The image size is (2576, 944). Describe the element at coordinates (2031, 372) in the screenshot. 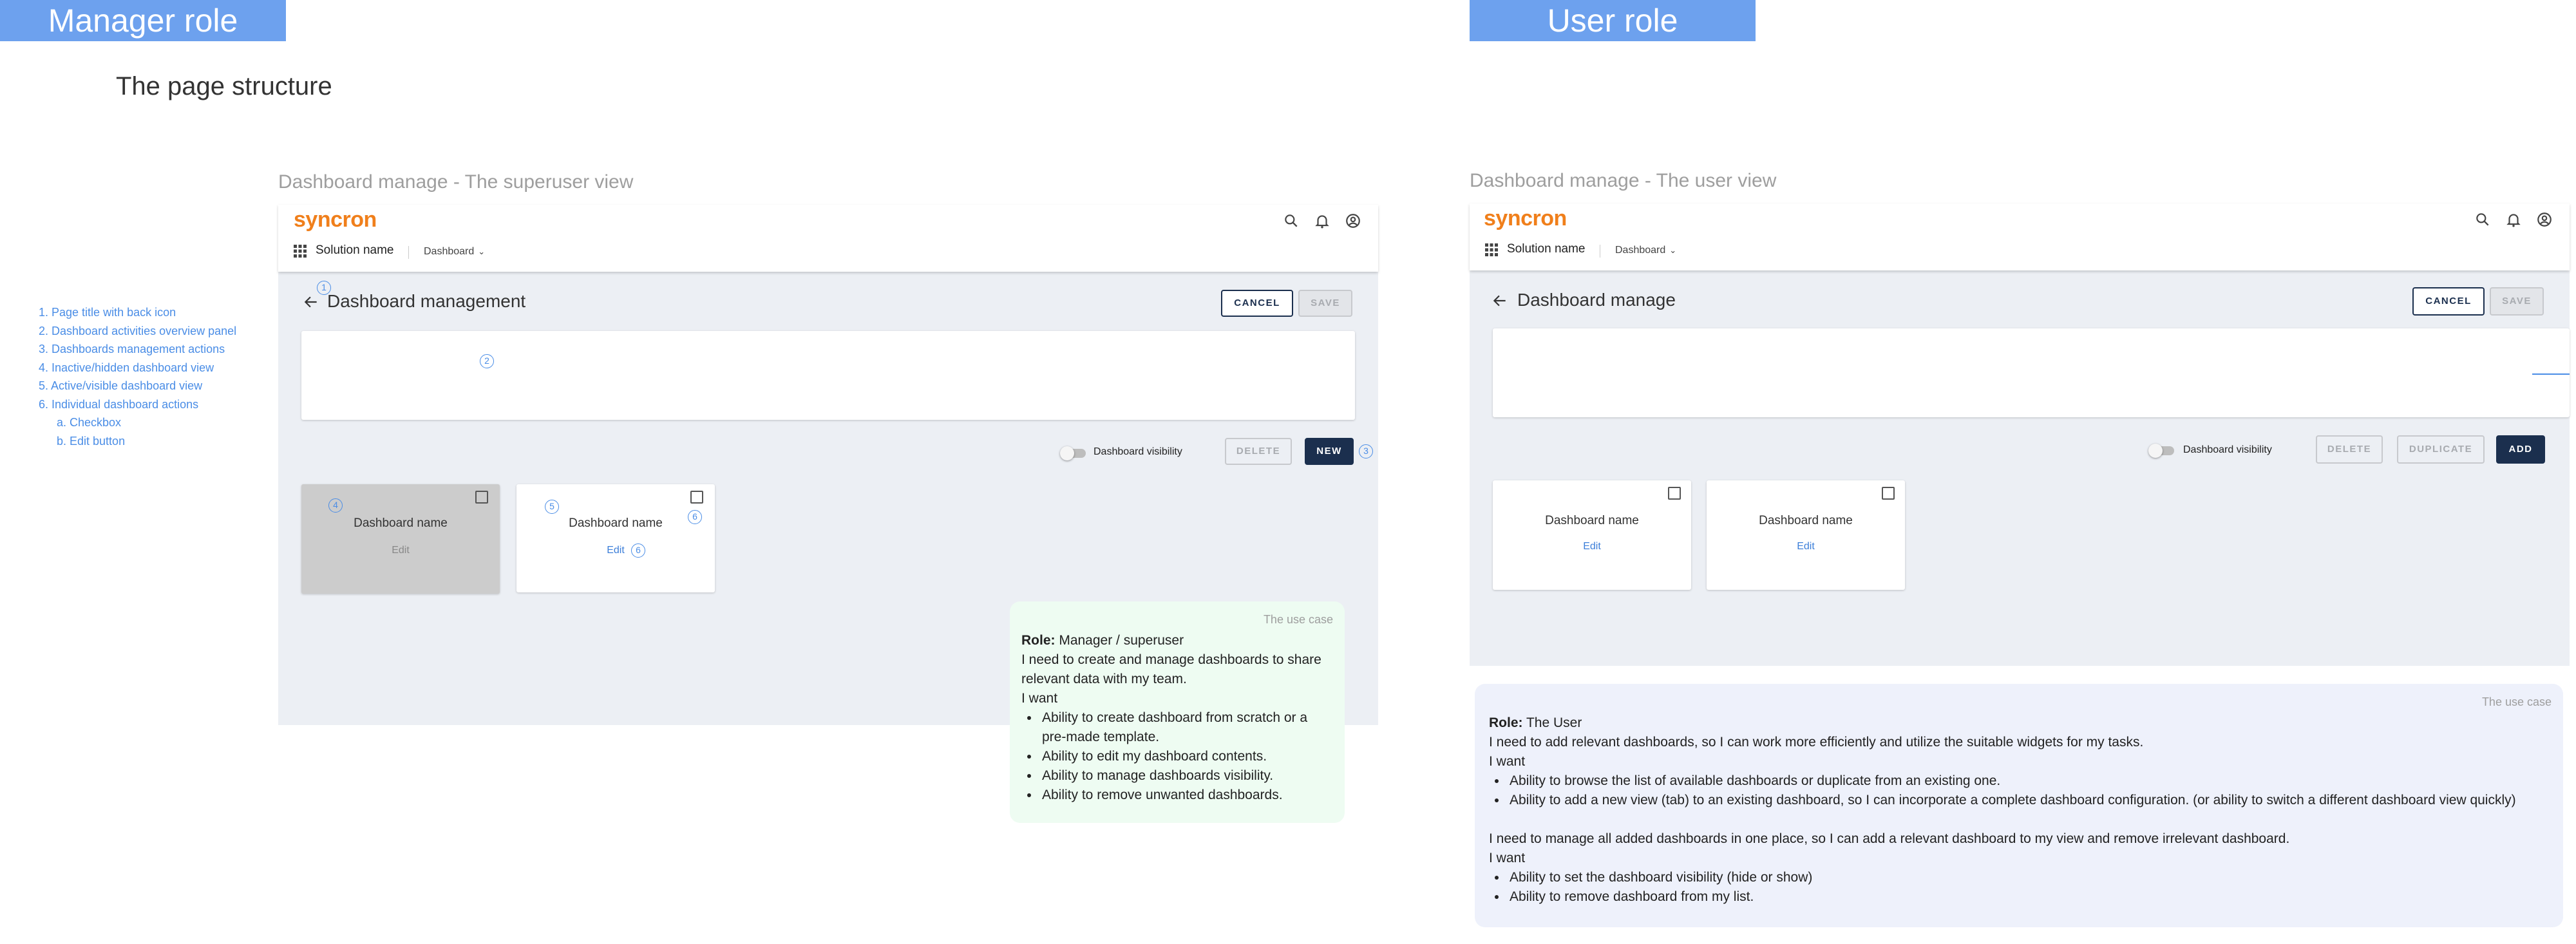

I see `activities-overview-panel` at that location.